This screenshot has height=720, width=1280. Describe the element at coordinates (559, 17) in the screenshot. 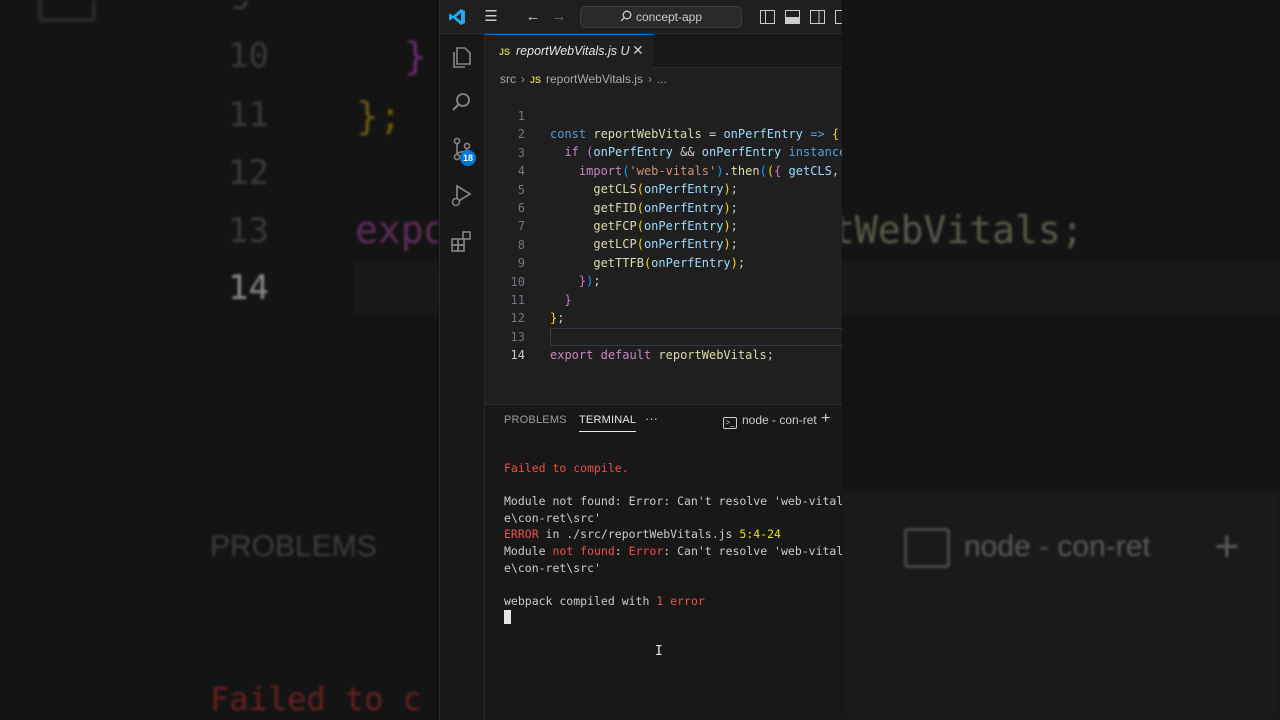

I see `forward-arrow-icon: →` at that location.